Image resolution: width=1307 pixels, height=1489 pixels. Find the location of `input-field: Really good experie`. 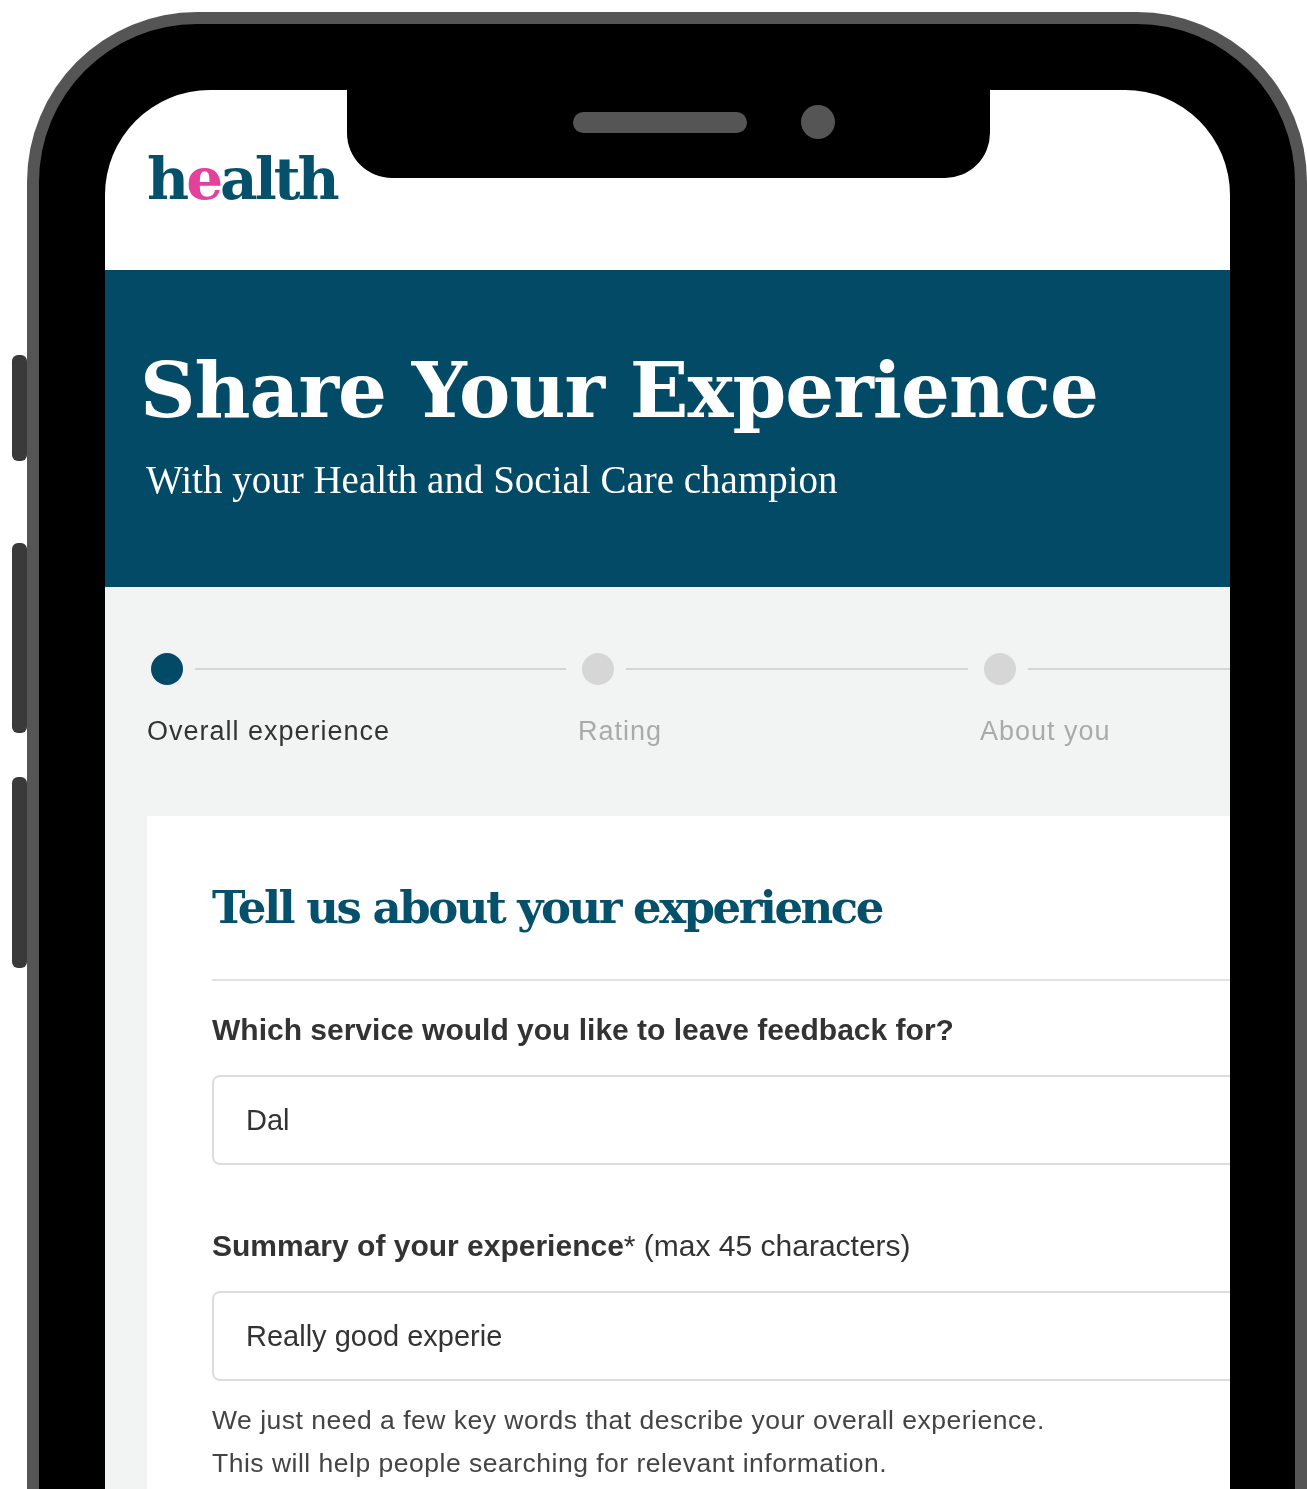

input-field: Really good experie is located at coordinates (721, 1336).